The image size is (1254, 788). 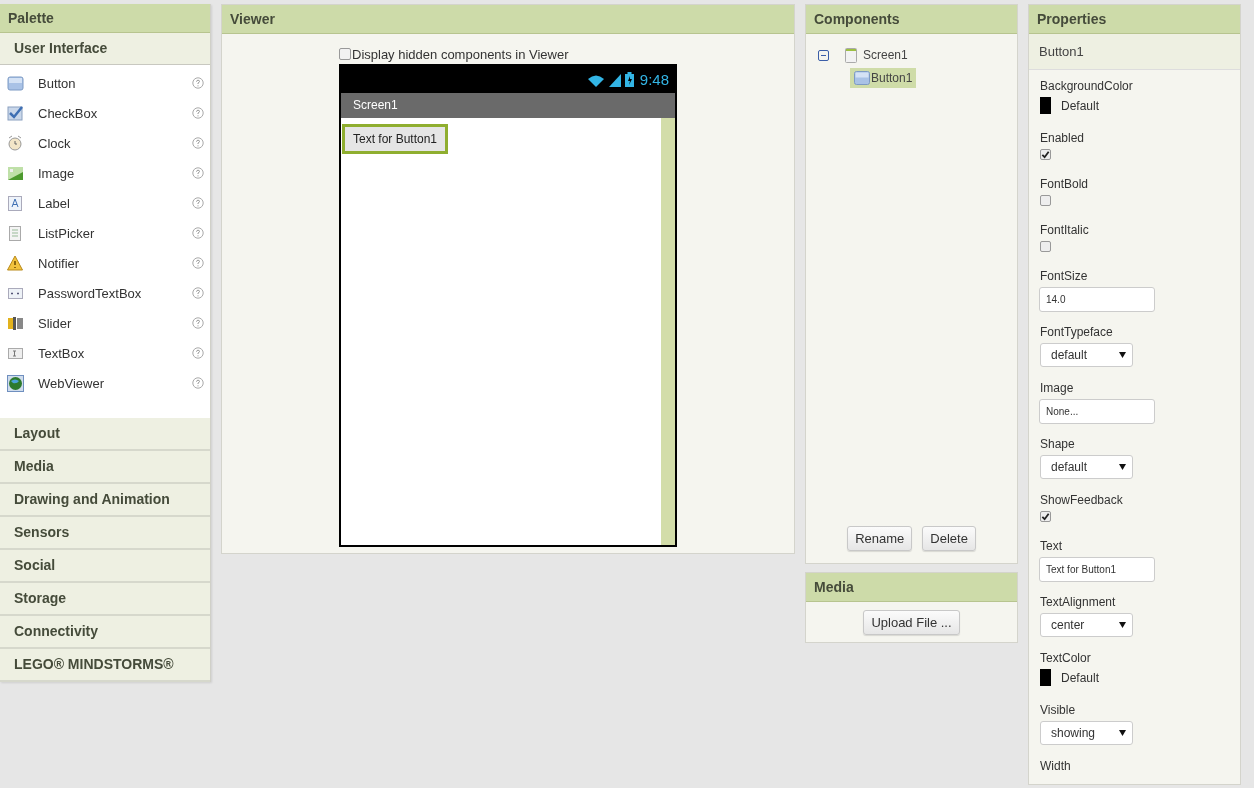 I want to click on clock-icon, so click(x=15, y=143).